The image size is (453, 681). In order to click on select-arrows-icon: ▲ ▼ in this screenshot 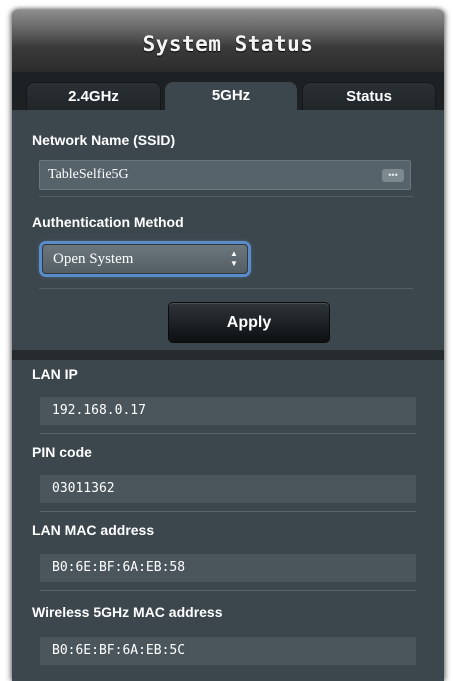, I will do `click(234, 258)`.